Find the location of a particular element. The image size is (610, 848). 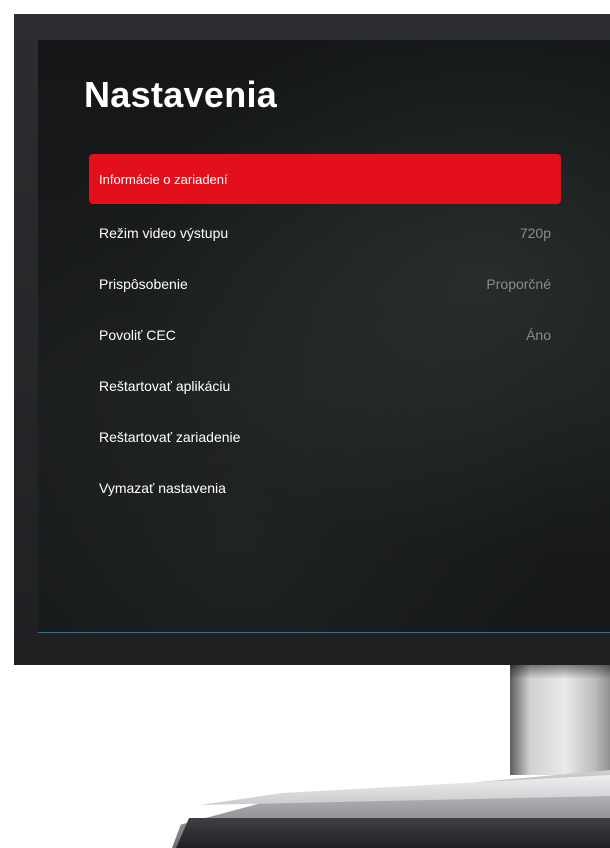

menu-item-clear-settings: Vymazať nastavenia is located at coordinates (325, 487).